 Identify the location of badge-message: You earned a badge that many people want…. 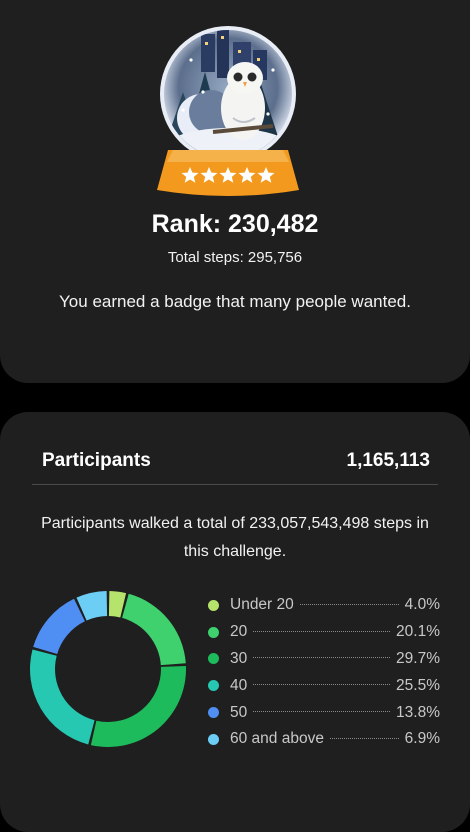
(235, 301).